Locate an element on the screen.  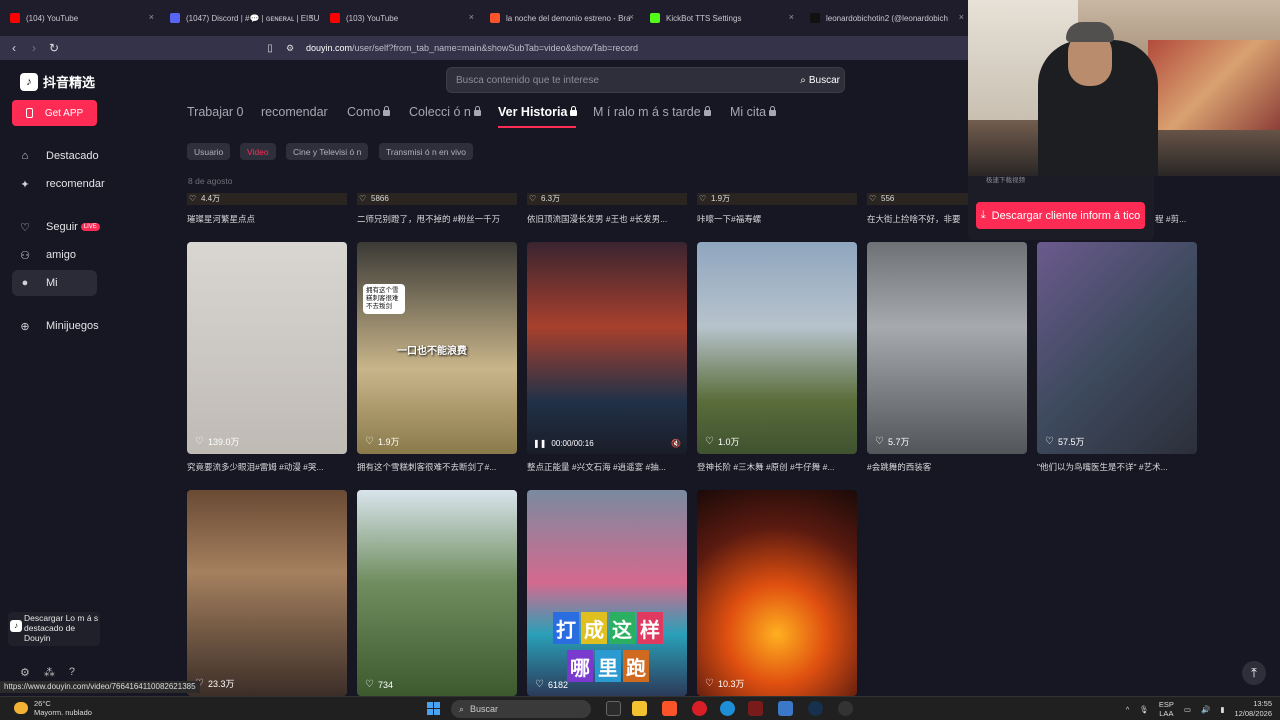
sidebar-item-mi: ● Mi is located at coordinates (38, 283).